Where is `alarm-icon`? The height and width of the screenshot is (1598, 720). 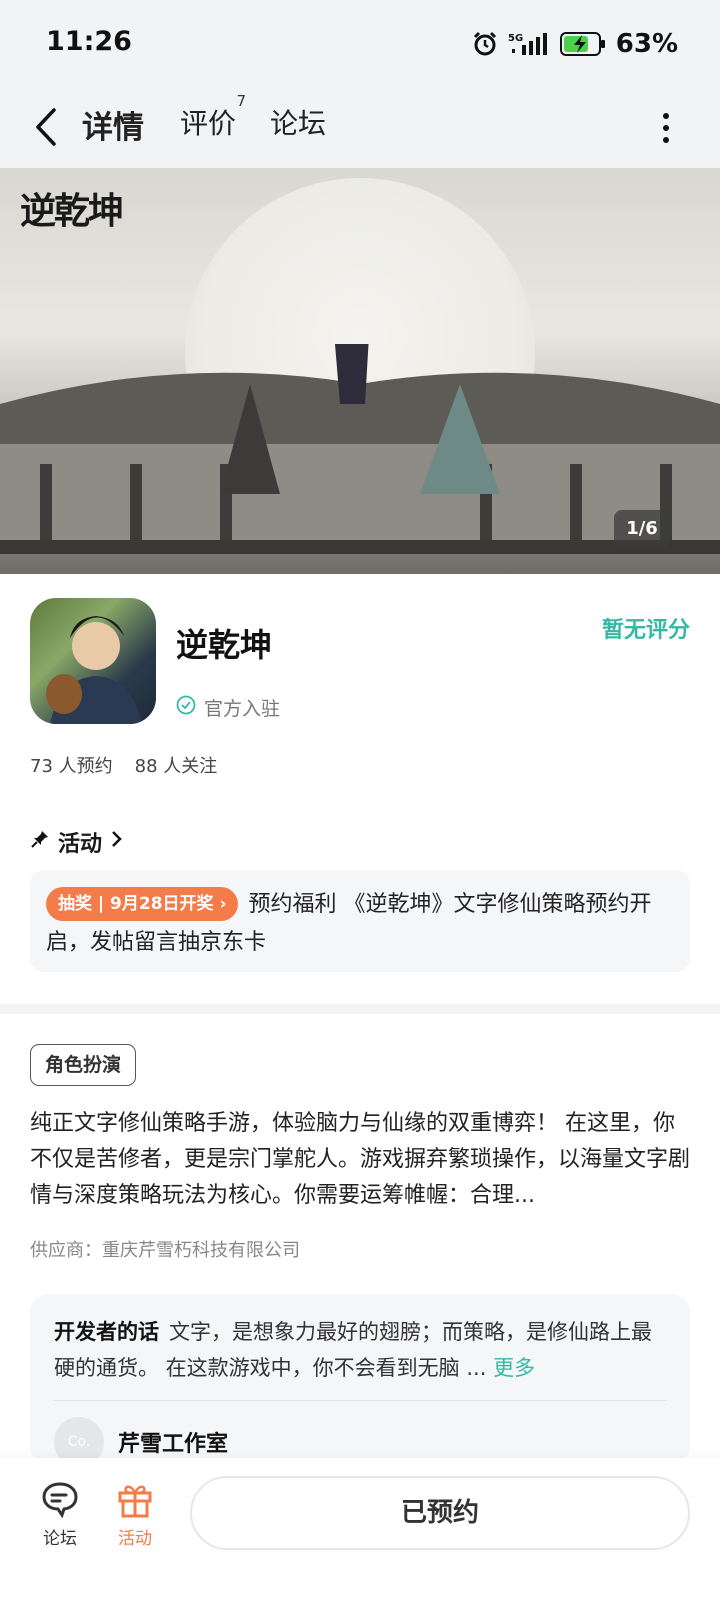 alarm-icon is located at coordinates (485, 44).